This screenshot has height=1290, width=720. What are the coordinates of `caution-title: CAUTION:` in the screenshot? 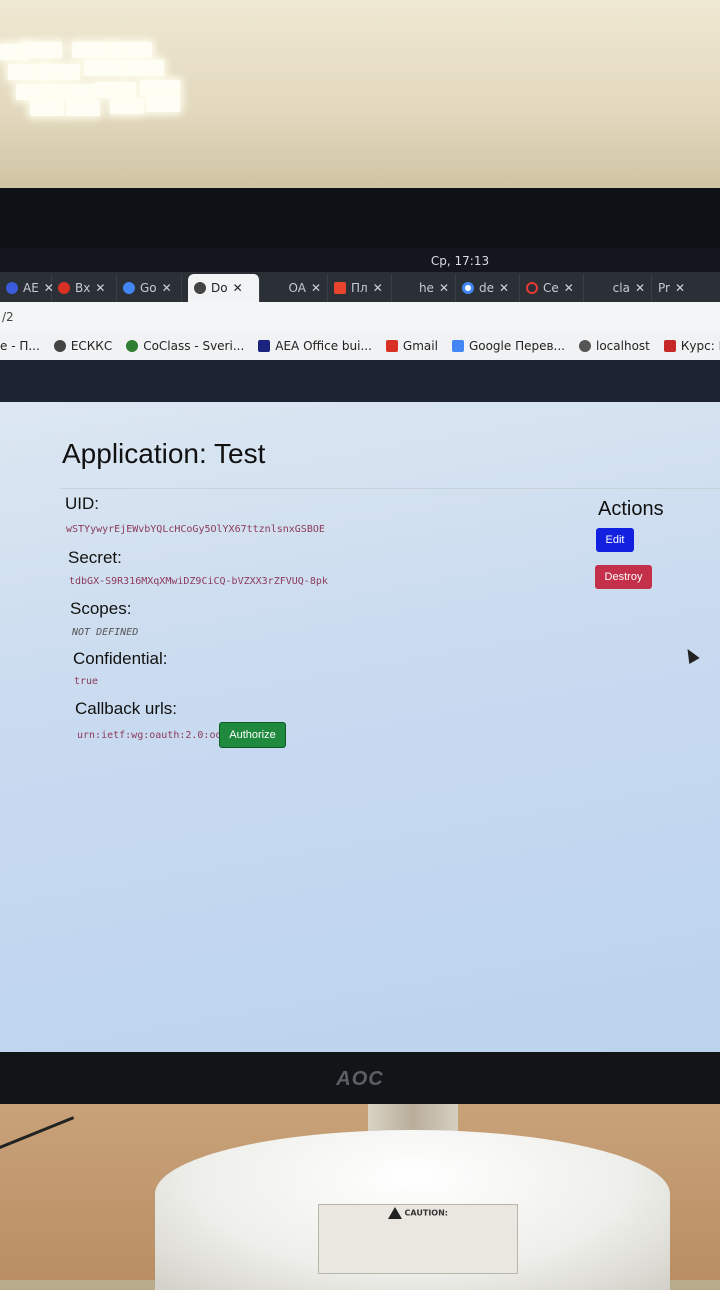 It's located at (426, 1213).